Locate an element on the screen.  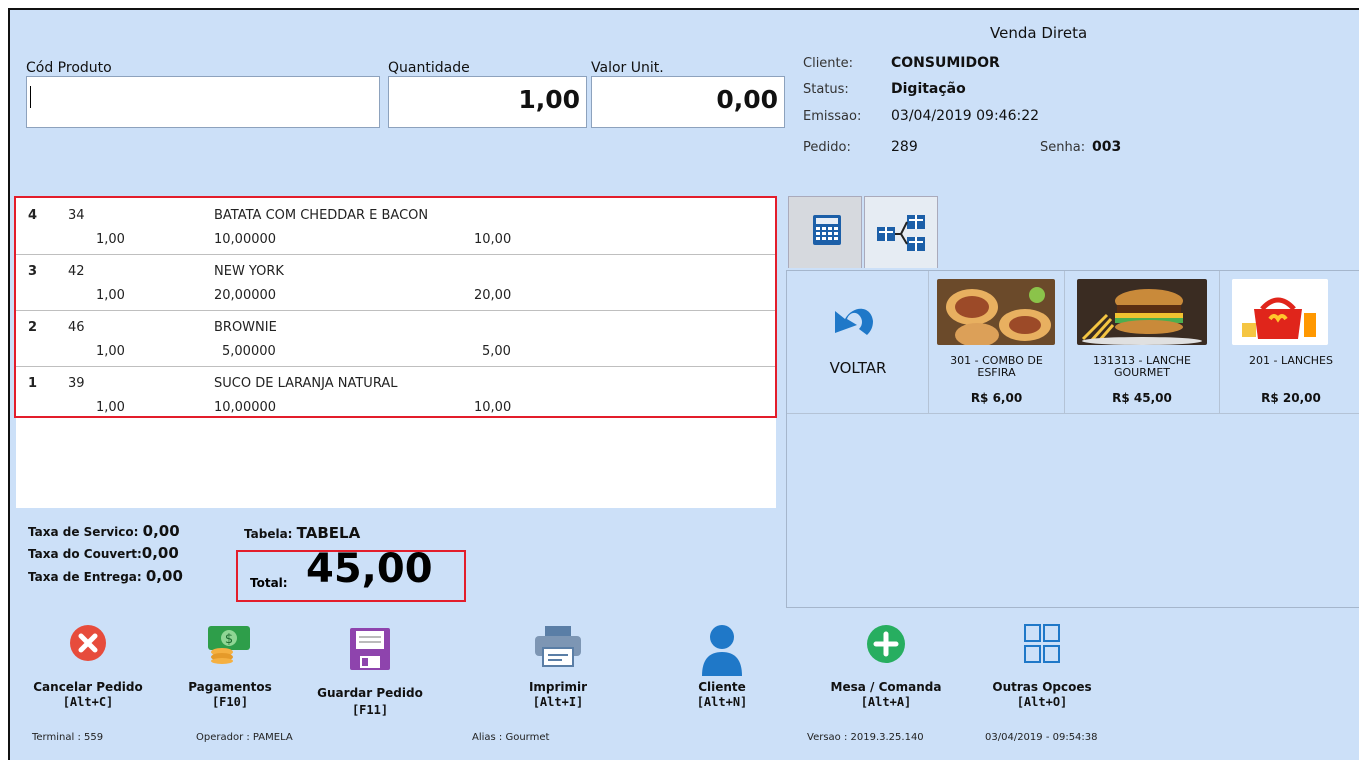
product-item: 201 - LANCHES R$ 20,00 is located at coordinates (1289, 342).